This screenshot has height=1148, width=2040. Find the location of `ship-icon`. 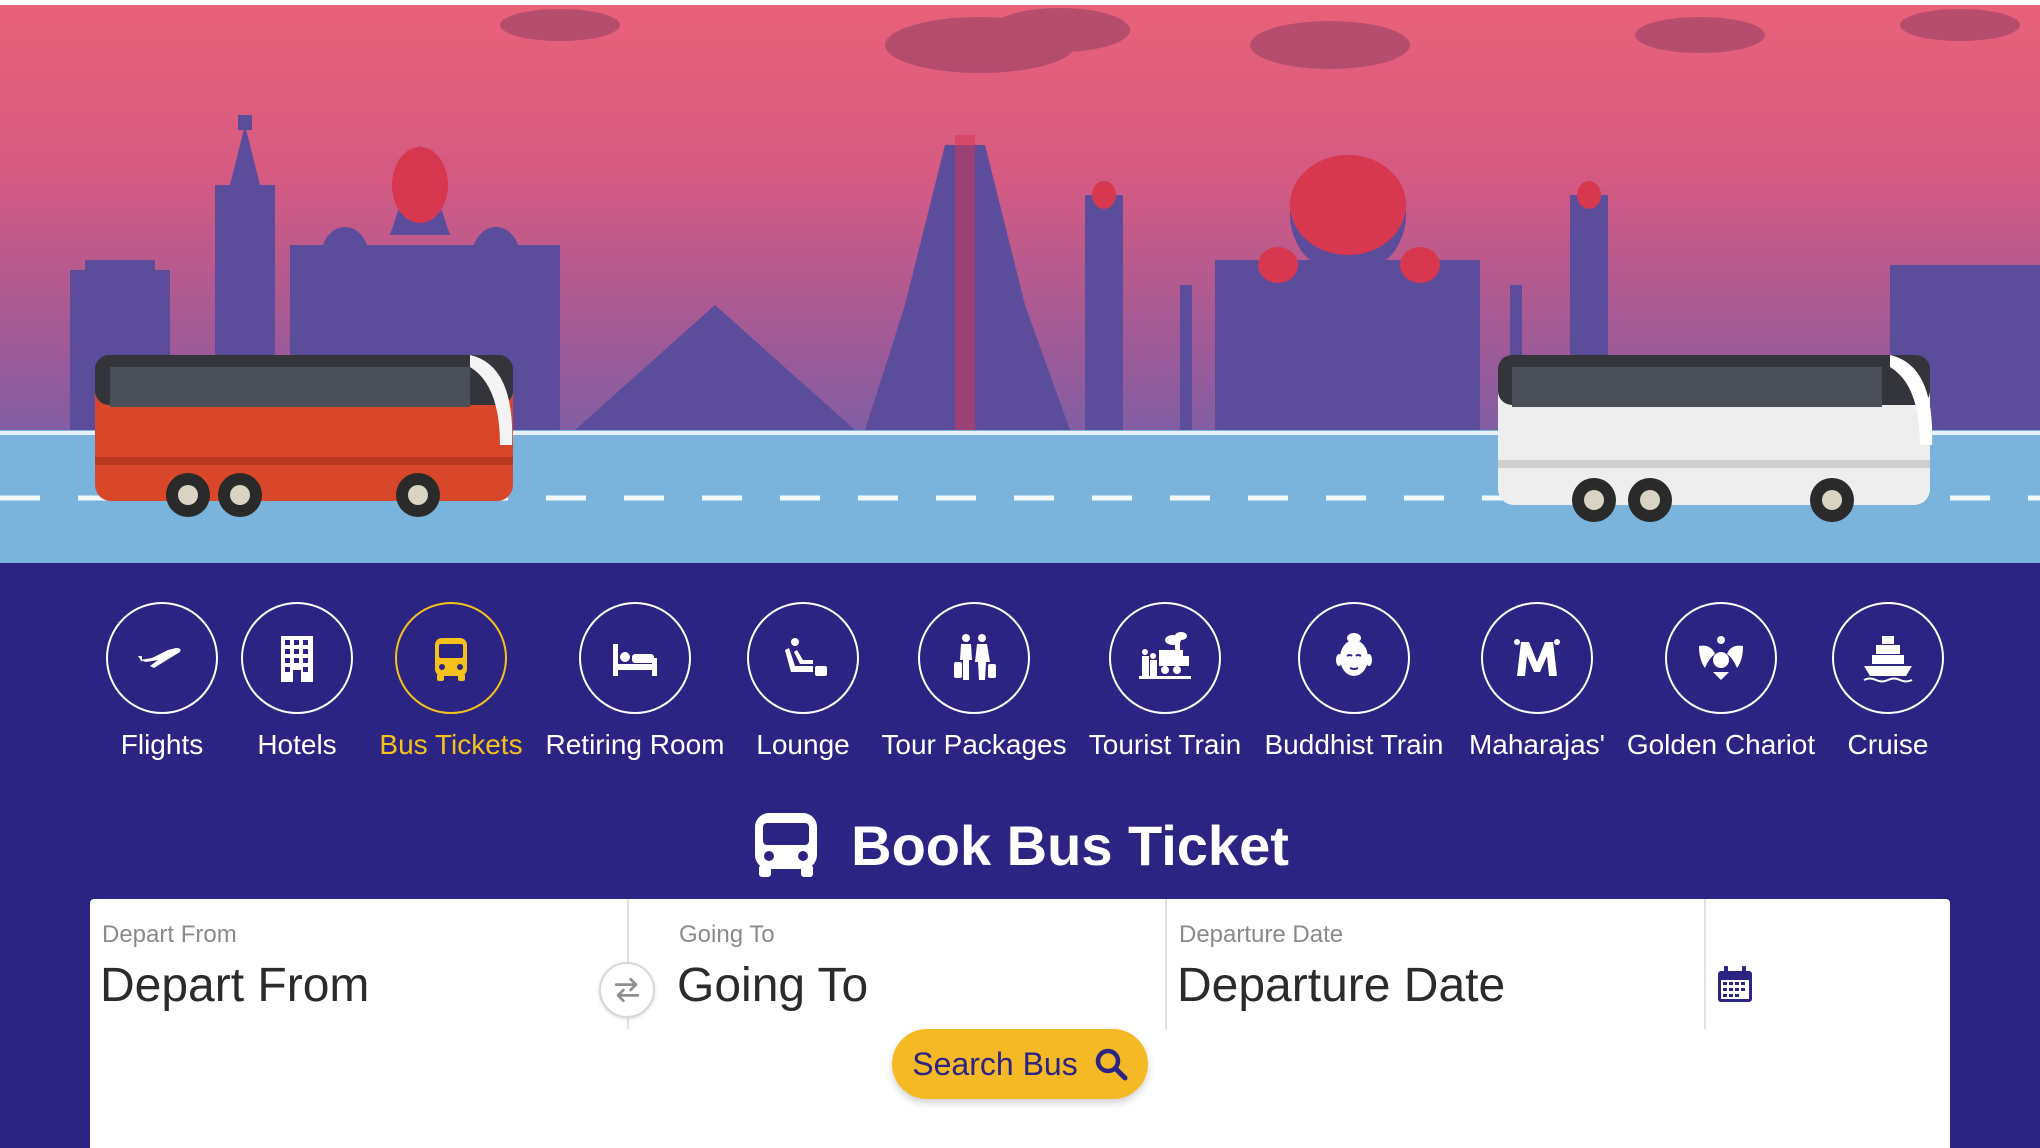

ship-icon is located at coordinates (1888, 659).